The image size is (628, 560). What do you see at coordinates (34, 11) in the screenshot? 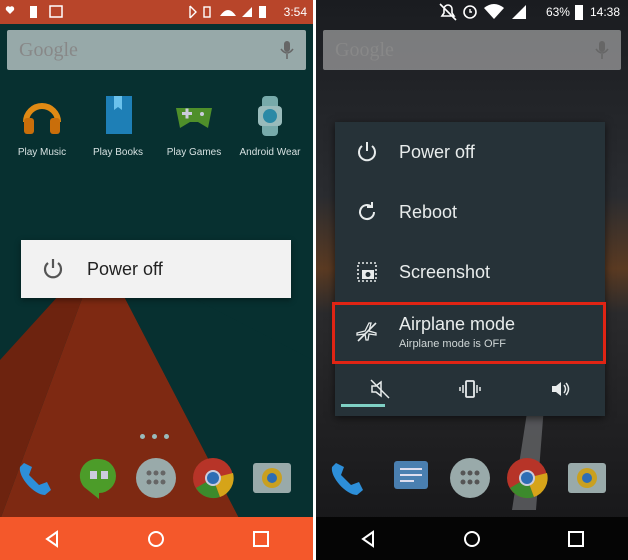
I see `notification-icons` at bounding box center [34, 11].